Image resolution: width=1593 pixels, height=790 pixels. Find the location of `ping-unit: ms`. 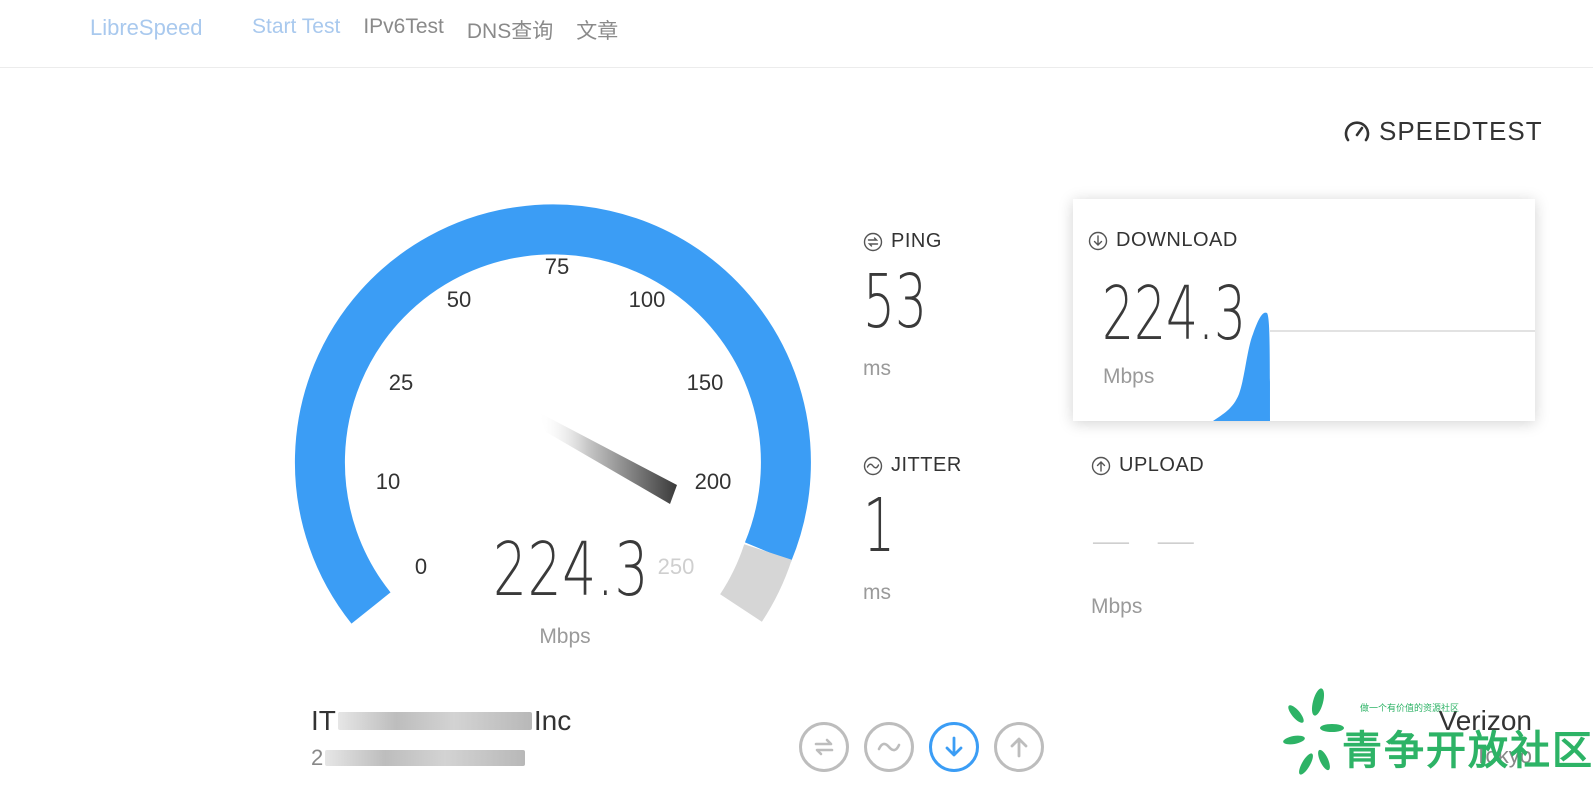

ping-unit: ms is located at coordinates (877, 368).